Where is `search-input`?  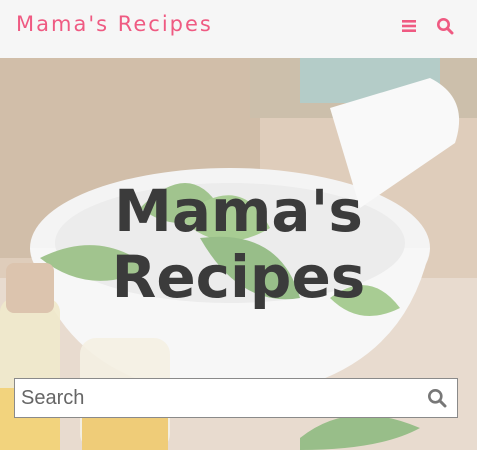 search-input is located at coordinates (208, 398).